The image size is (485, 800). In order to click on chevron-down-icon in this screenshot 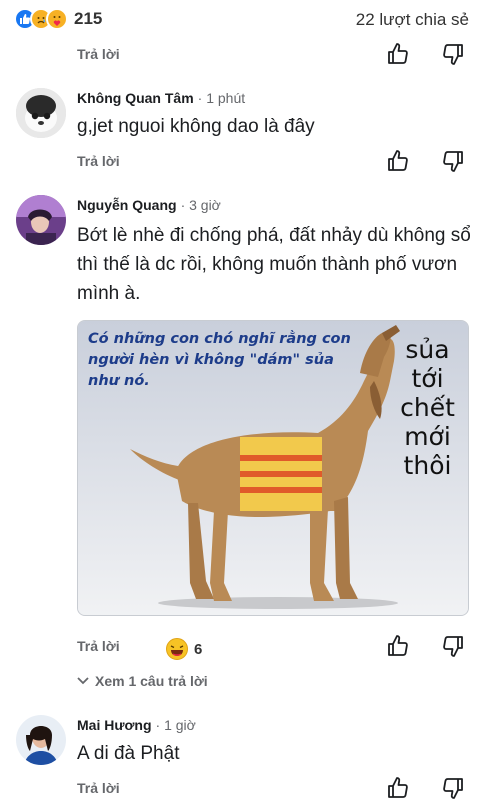, I will do `click(83, 681)`.